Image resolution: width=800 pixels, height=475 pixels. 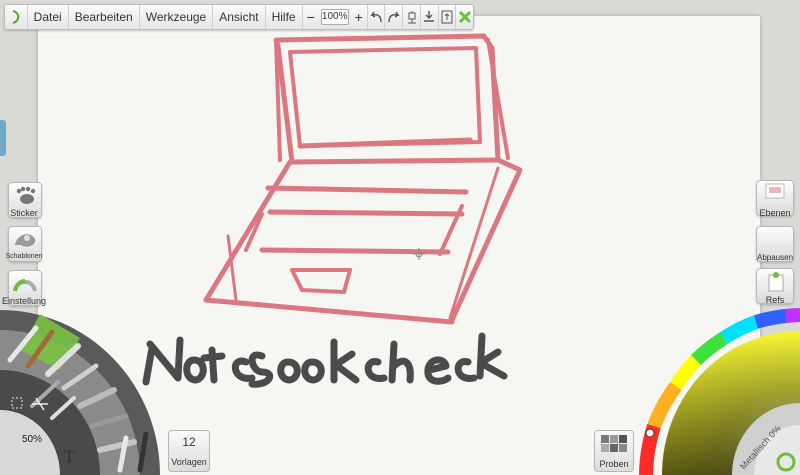 I want to click on share-icon, so click(x=446, y=17).